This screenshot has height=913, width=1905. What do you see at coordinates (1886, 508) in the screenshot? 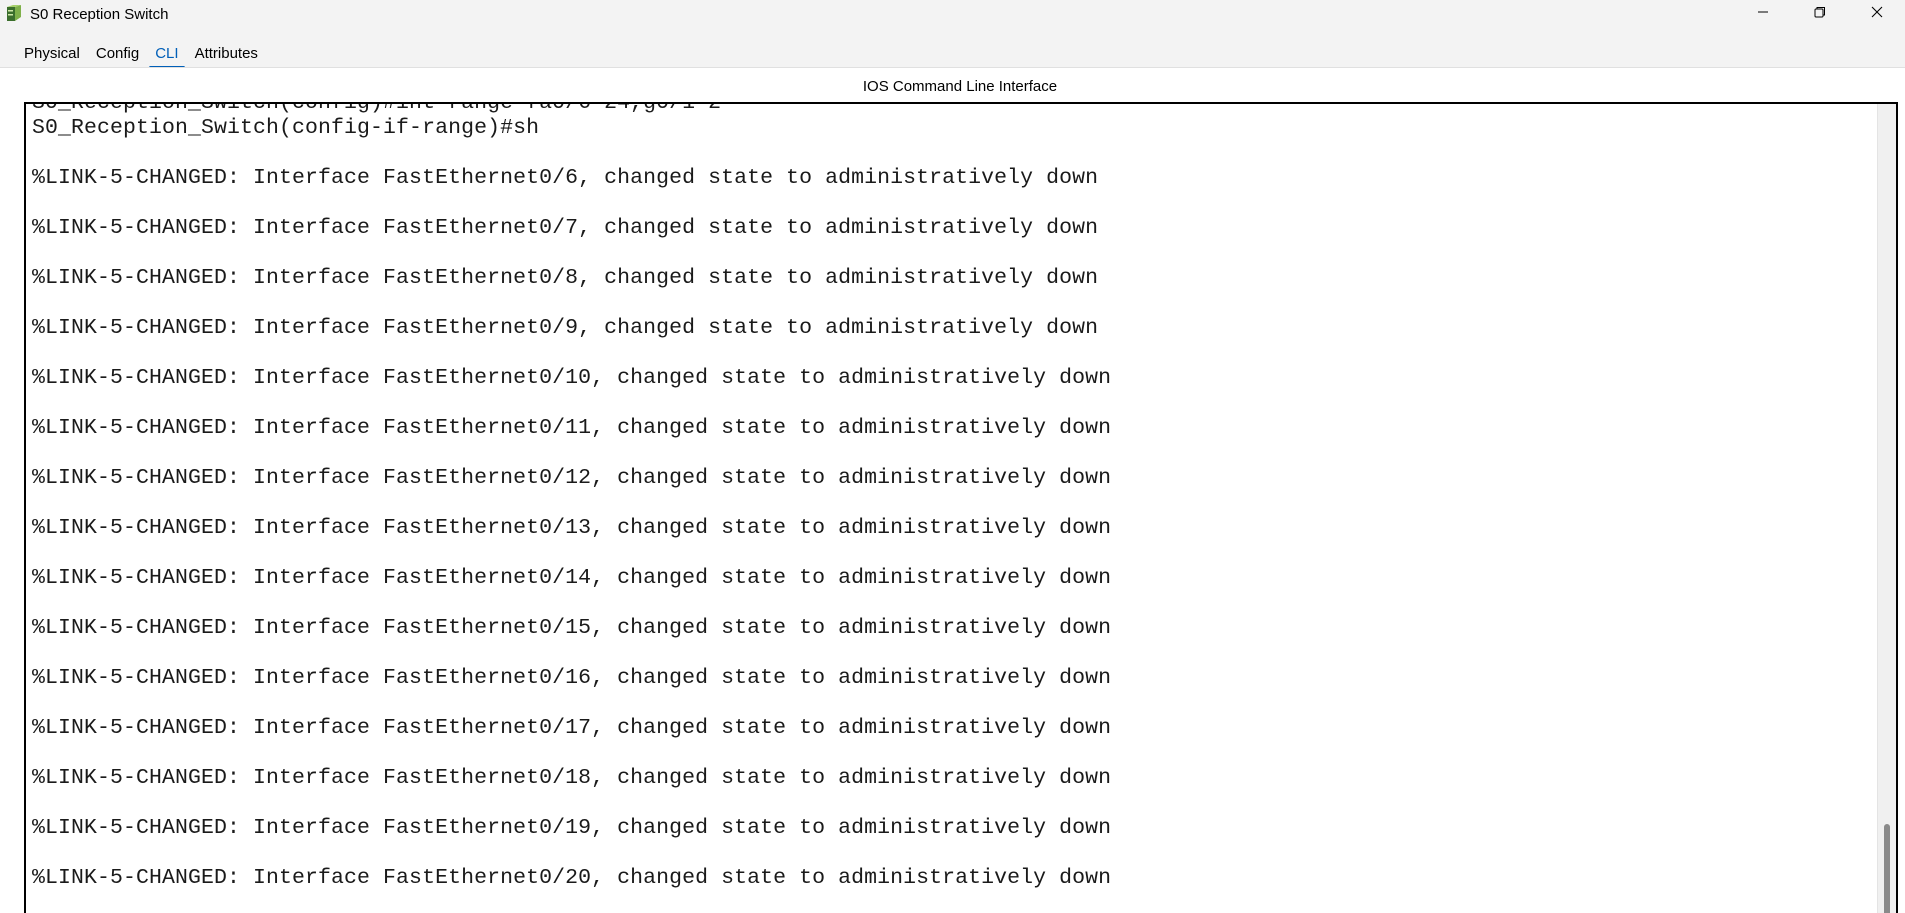
I see `terminal-scrollbar` at bounding box center [1886, 508].